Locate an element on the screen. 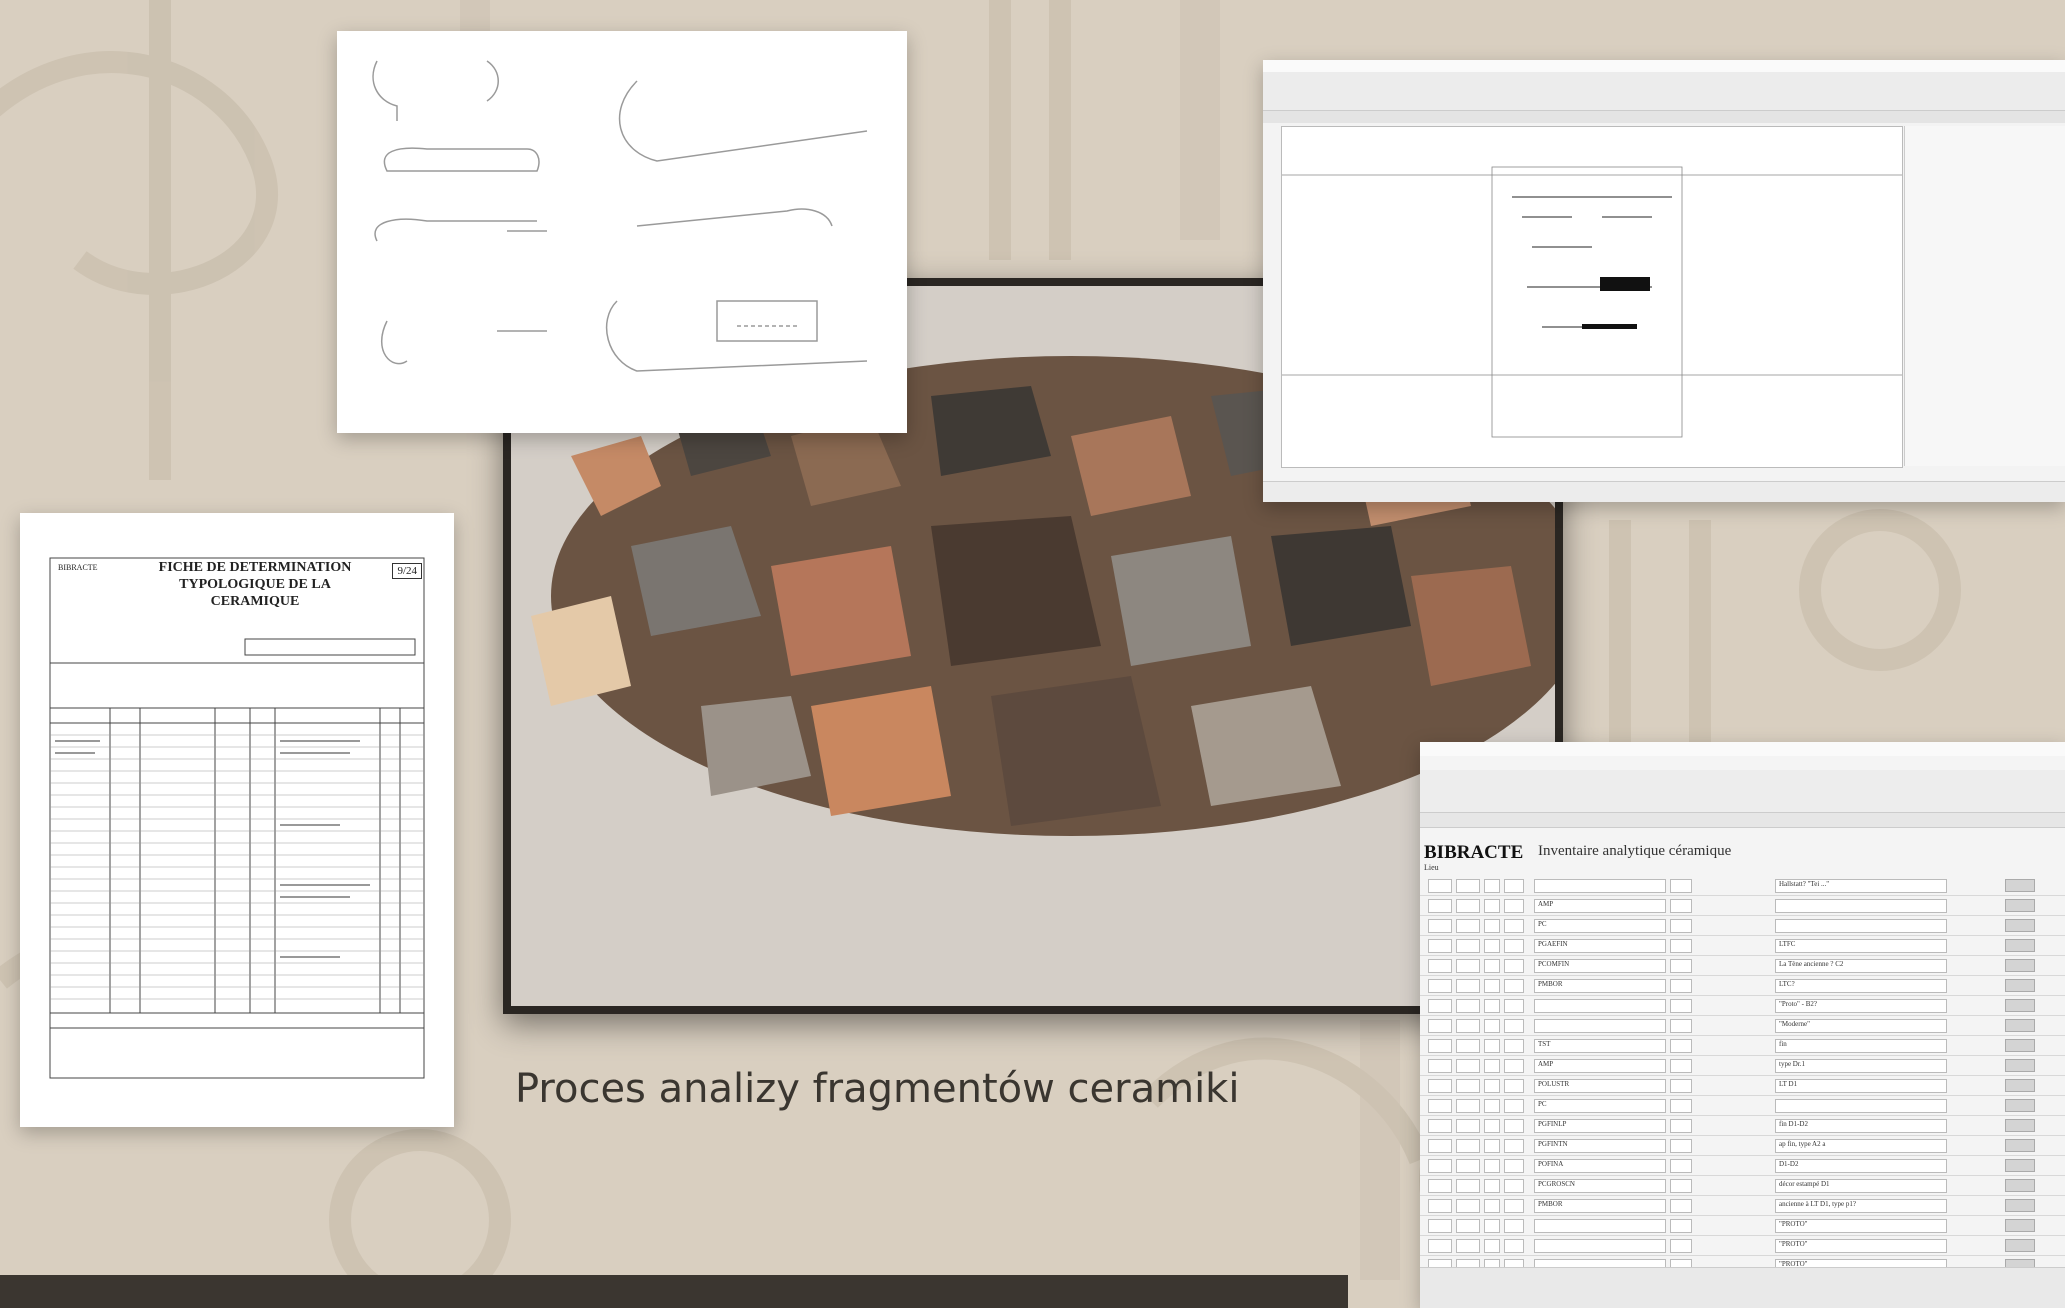 This screenshot has height=1308, width=2065. table-row: PMBOR LTC? is located at coordinates (1742, 986).